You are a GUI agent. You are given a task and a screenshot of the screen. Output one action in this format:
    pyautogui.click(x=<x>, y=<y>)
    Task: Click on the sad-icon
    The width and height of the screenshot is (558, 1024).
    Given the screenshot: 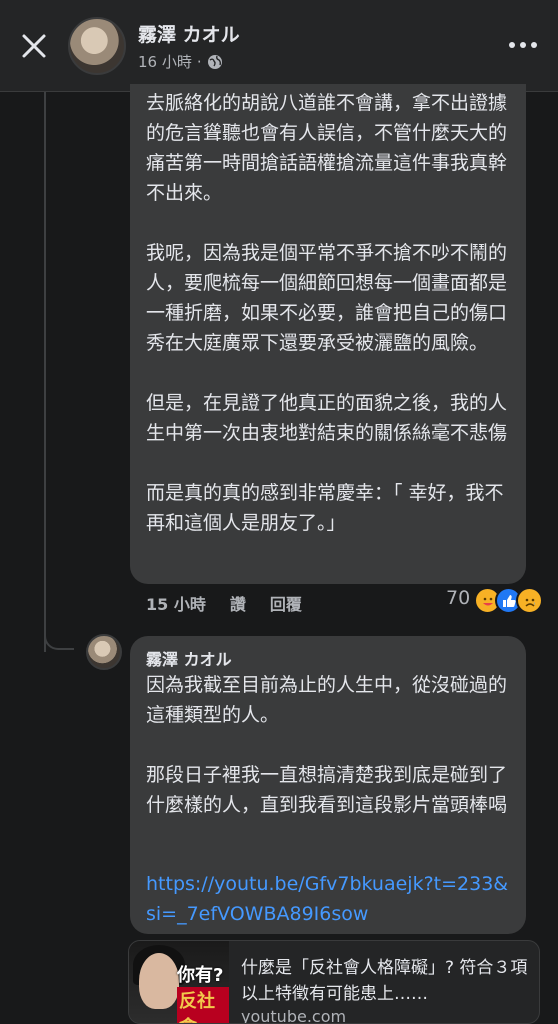 What is the action you would take?
    pyautogui.click(x=529, y=600)
    